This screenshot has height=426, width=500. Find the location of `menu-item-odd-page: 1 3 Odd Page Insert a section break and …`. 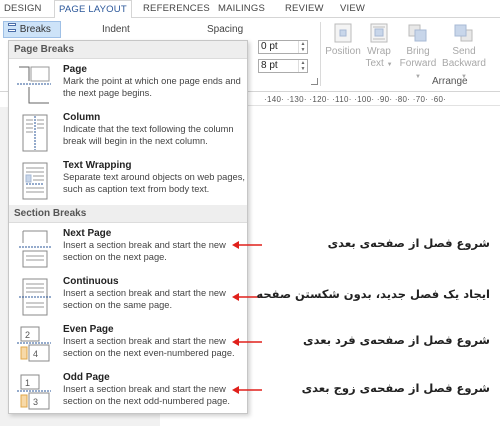

menu-item-odd-page: 1 3 Odd Page Insert a section break and … is located at coordinates (128, 393).